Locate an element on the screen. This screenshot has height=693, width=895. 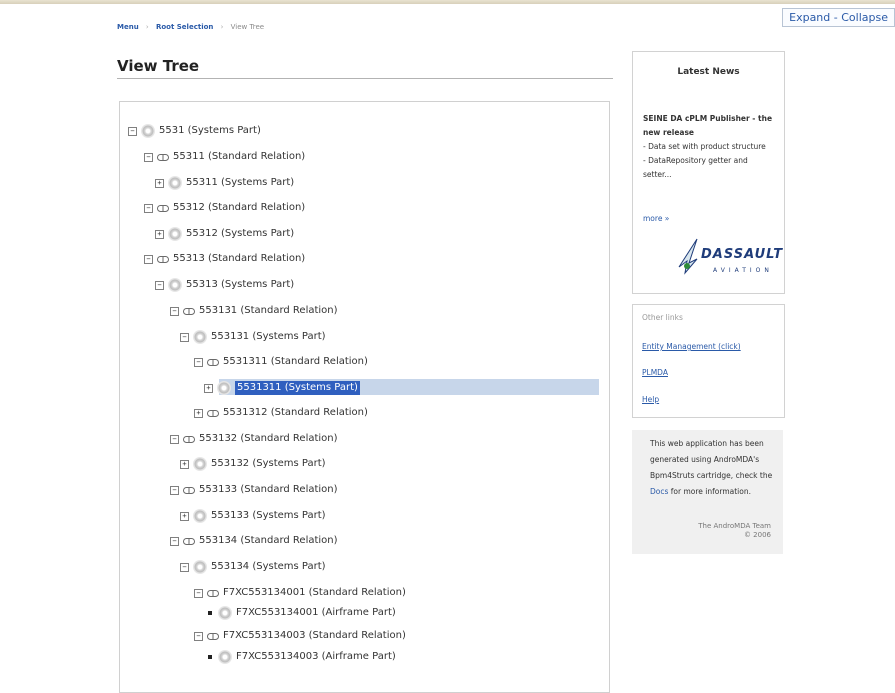
tree-node-label: 5531312 (Standard Relation) is located at coordinates (295, 413).